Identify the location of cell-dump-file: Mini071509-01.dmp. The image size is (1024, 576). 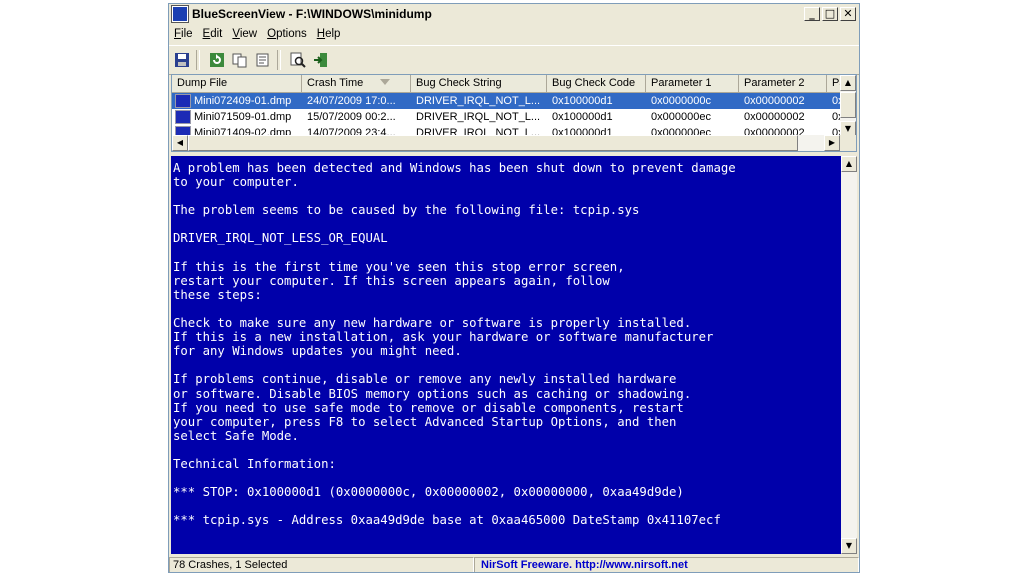
(237, 117).